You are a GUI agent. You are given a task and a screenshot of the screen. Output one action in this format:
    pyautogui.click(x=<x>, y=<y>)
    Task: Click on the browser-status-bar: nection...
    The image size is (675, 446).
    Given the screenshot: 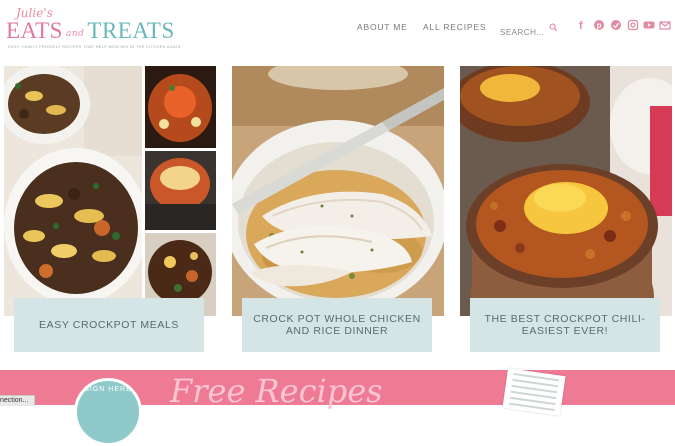 What is the action you would take?
    pyautogui.click(x=18, y=400)
    